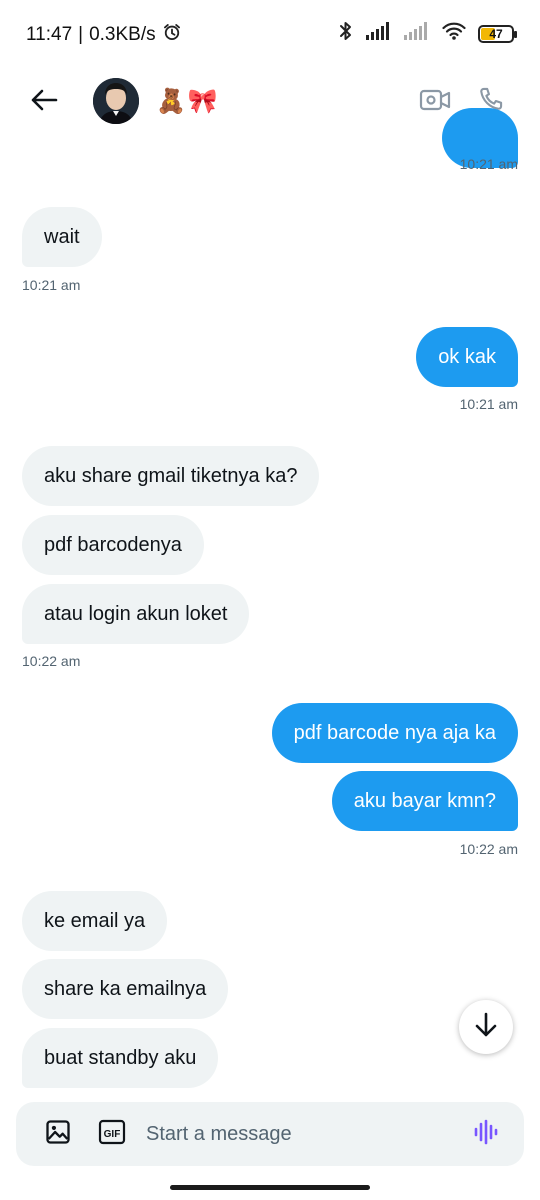  Describe the element at coordinates (301, 1134) in the screenshot. I see `message-input` at that location.